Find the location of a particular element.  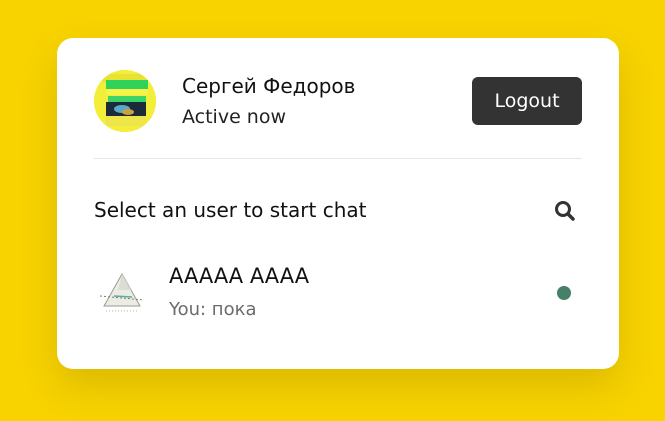

triangle-logo-icon is located at coordinates (122, 294).